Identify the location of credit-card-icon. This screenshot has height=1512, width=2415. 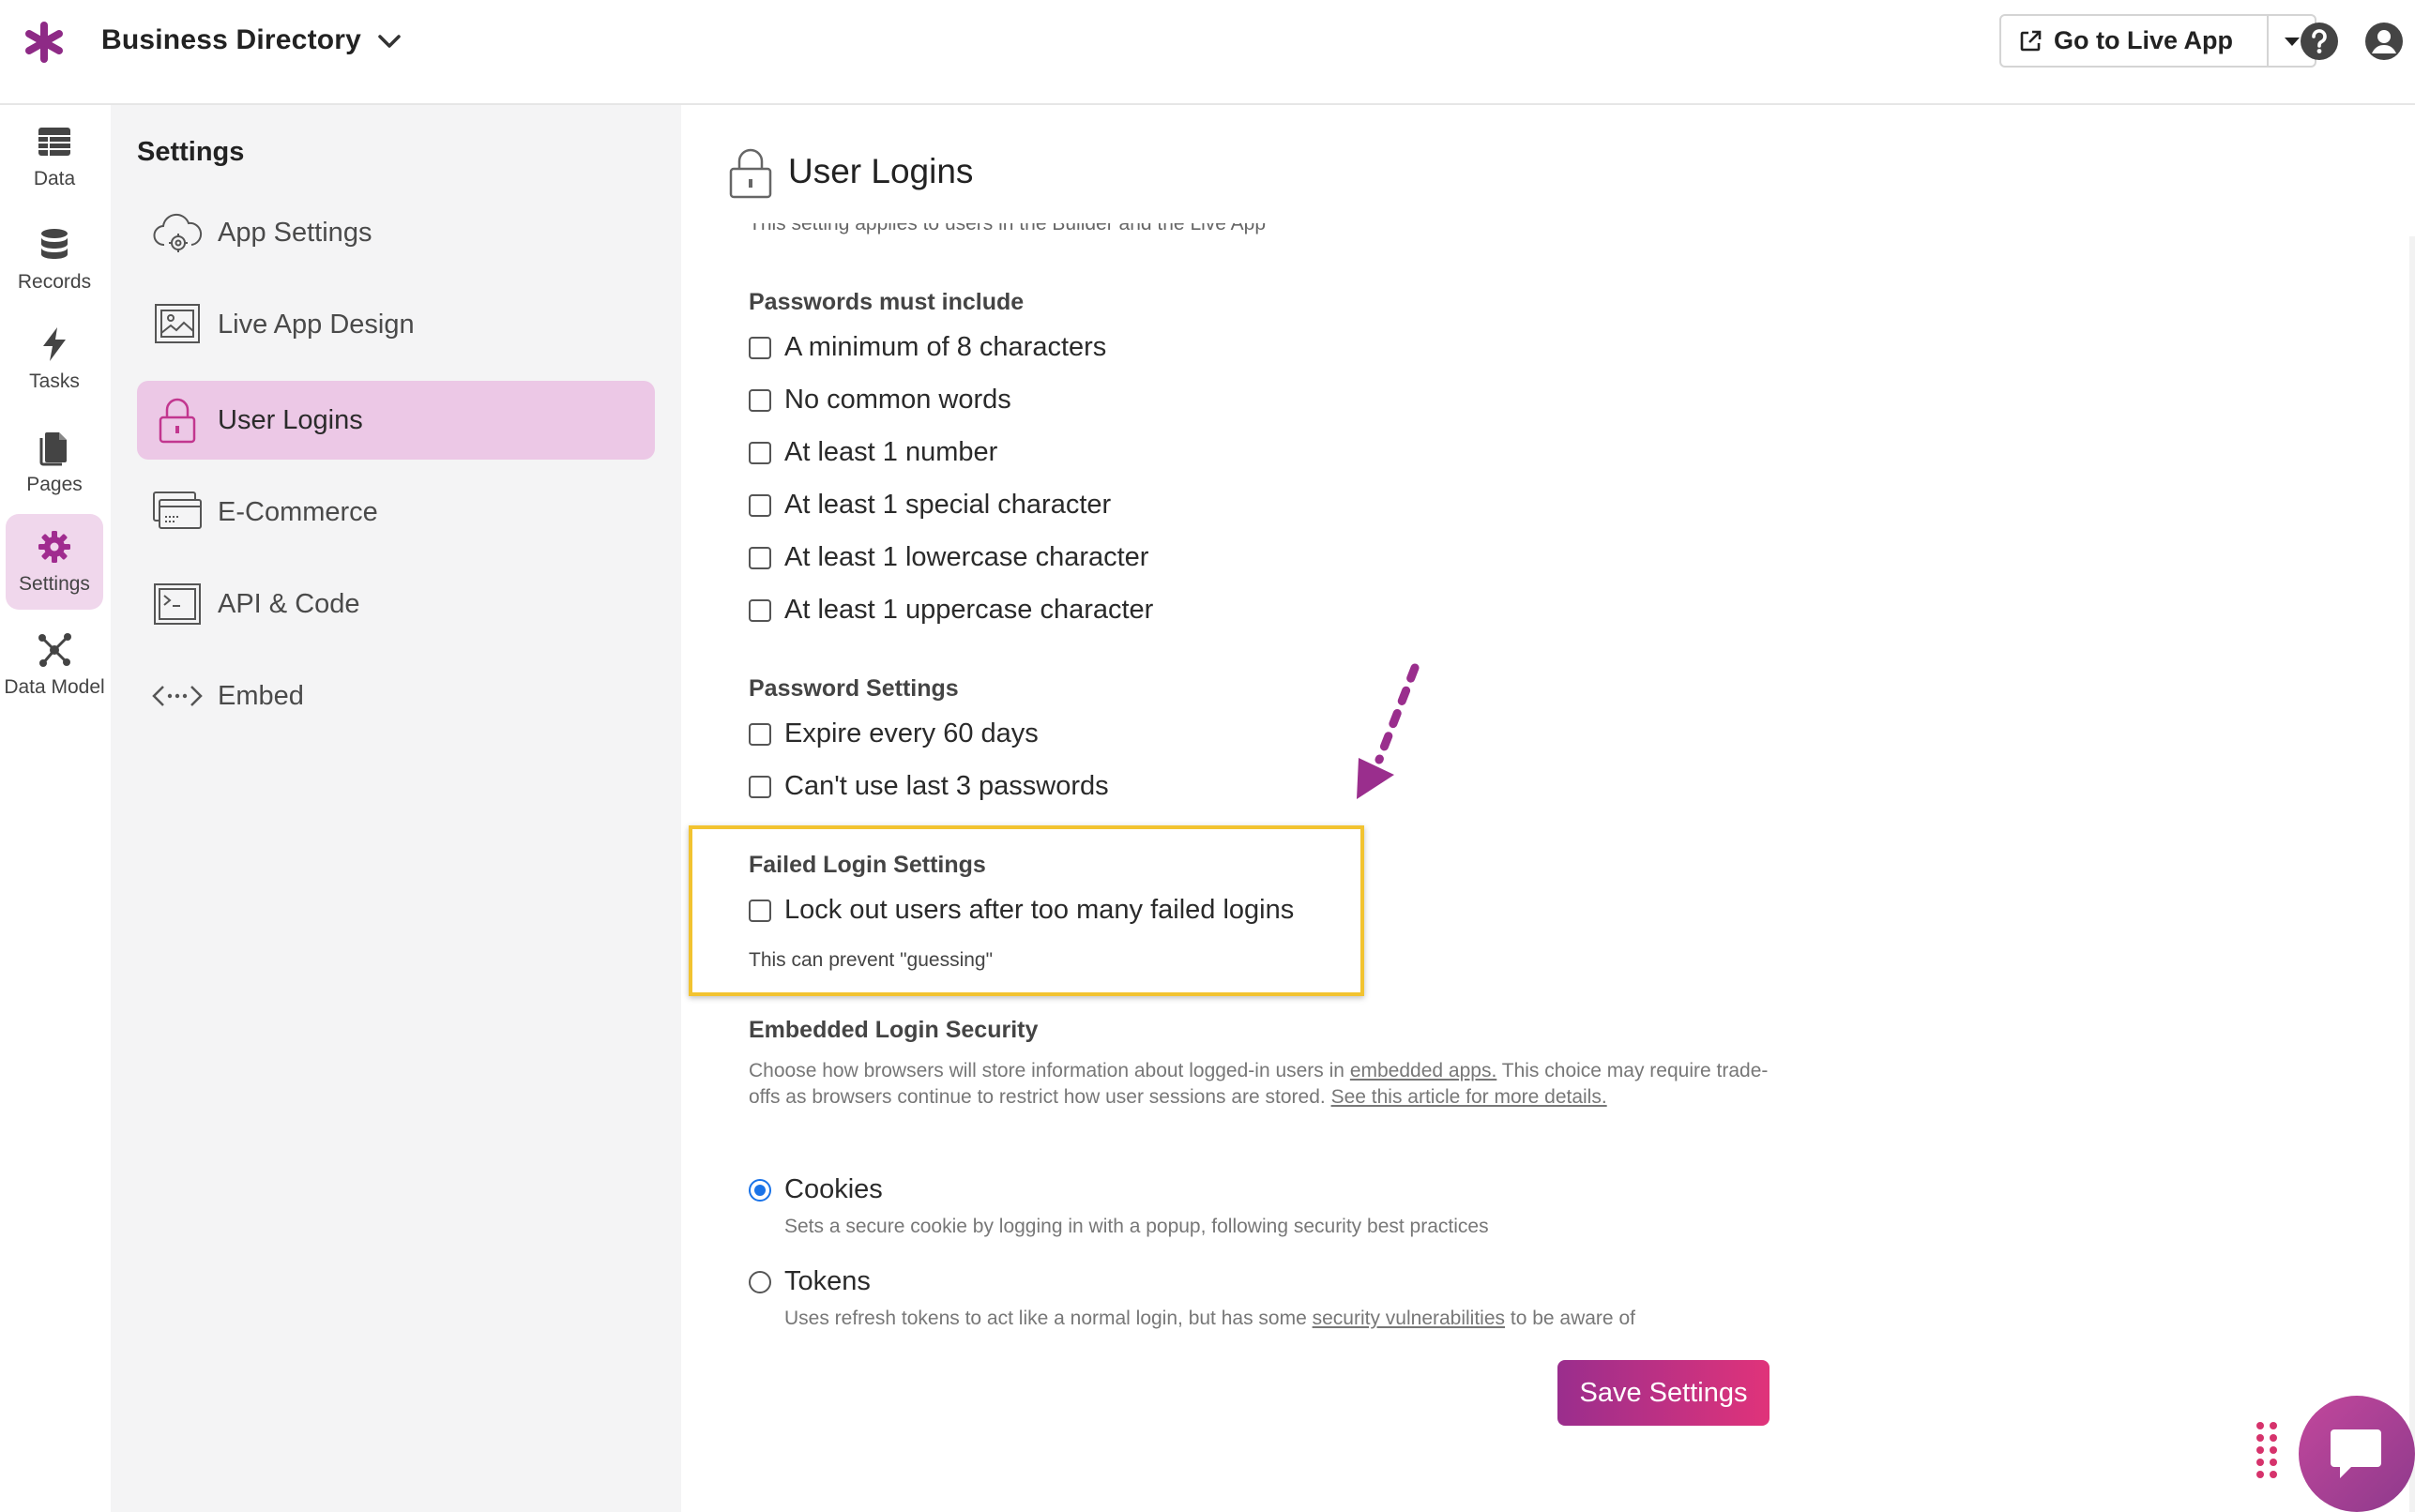
(177, 510).